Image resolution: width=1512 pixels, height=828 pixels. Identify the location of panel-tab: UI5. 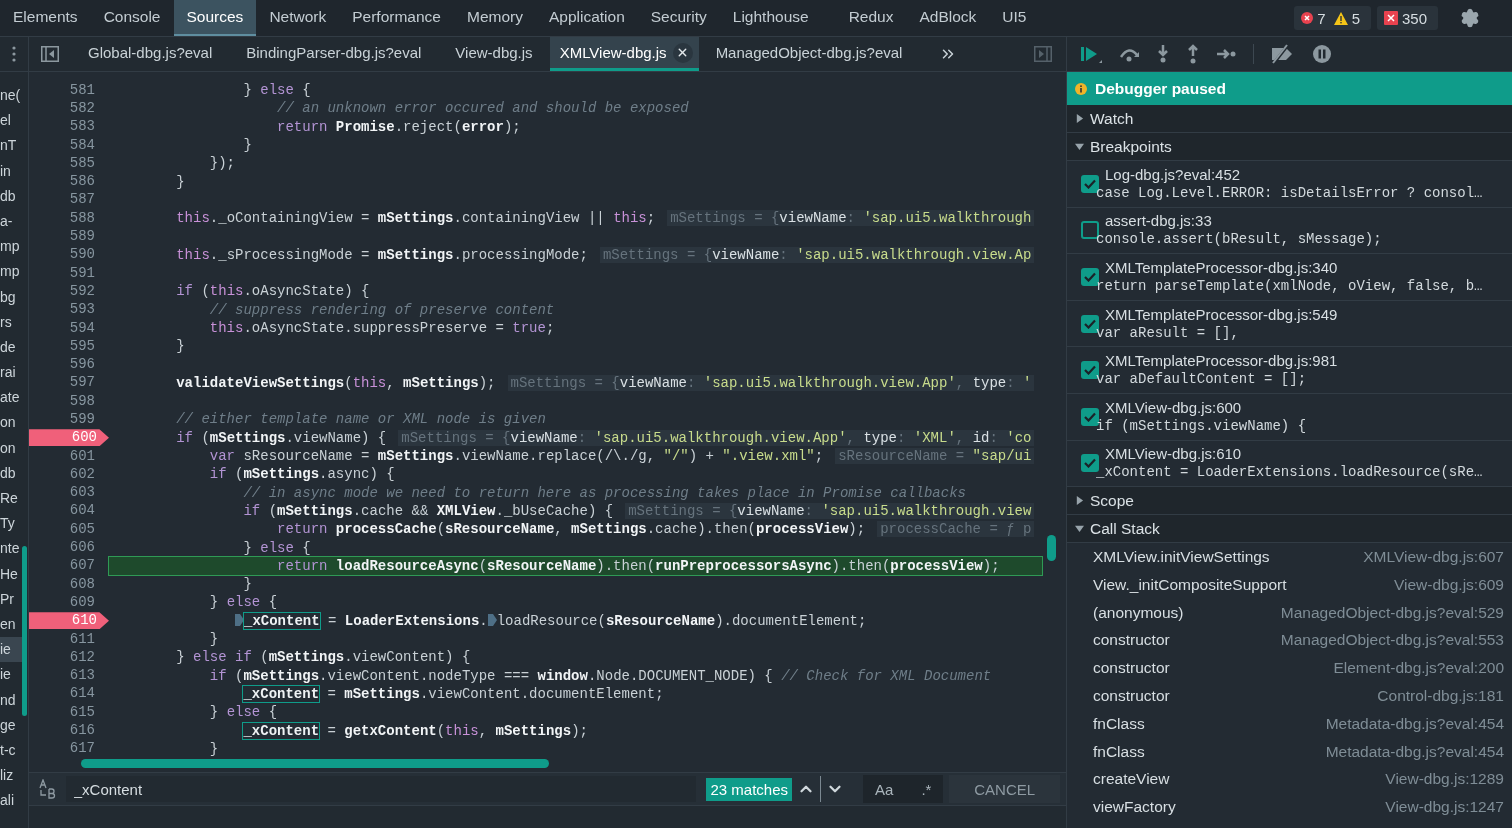
(1014, 18).